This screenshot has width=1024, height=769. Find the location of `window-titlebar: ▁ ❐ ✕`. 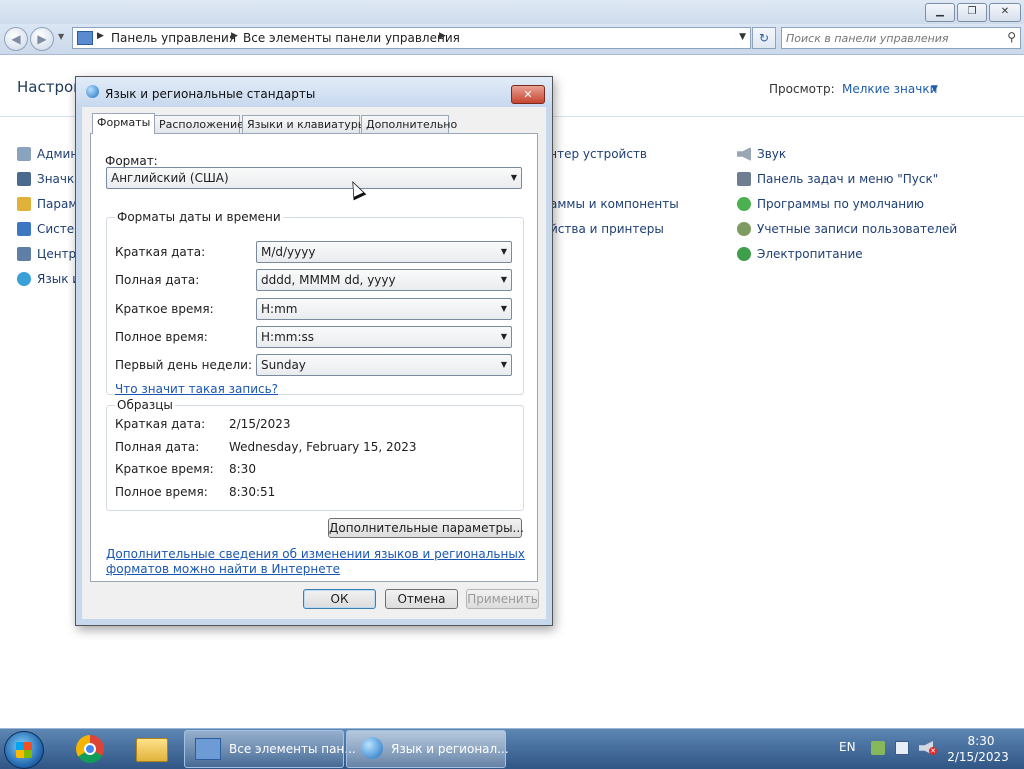

window-titlebar: ▁ ❐ ✕ is located at coordinates (512, 12).